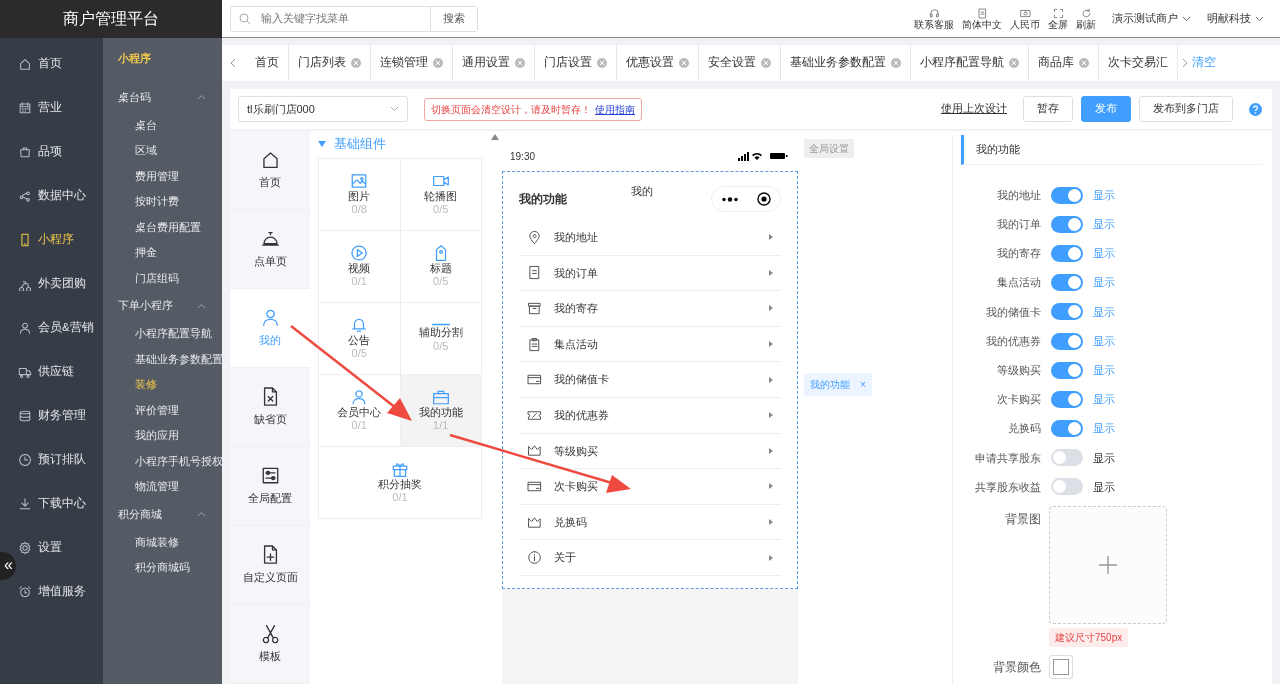  What do you see at coordinates (146, 252) in the screenshot?
I see `menu-item: 押金` at bounding box center [146, 252].